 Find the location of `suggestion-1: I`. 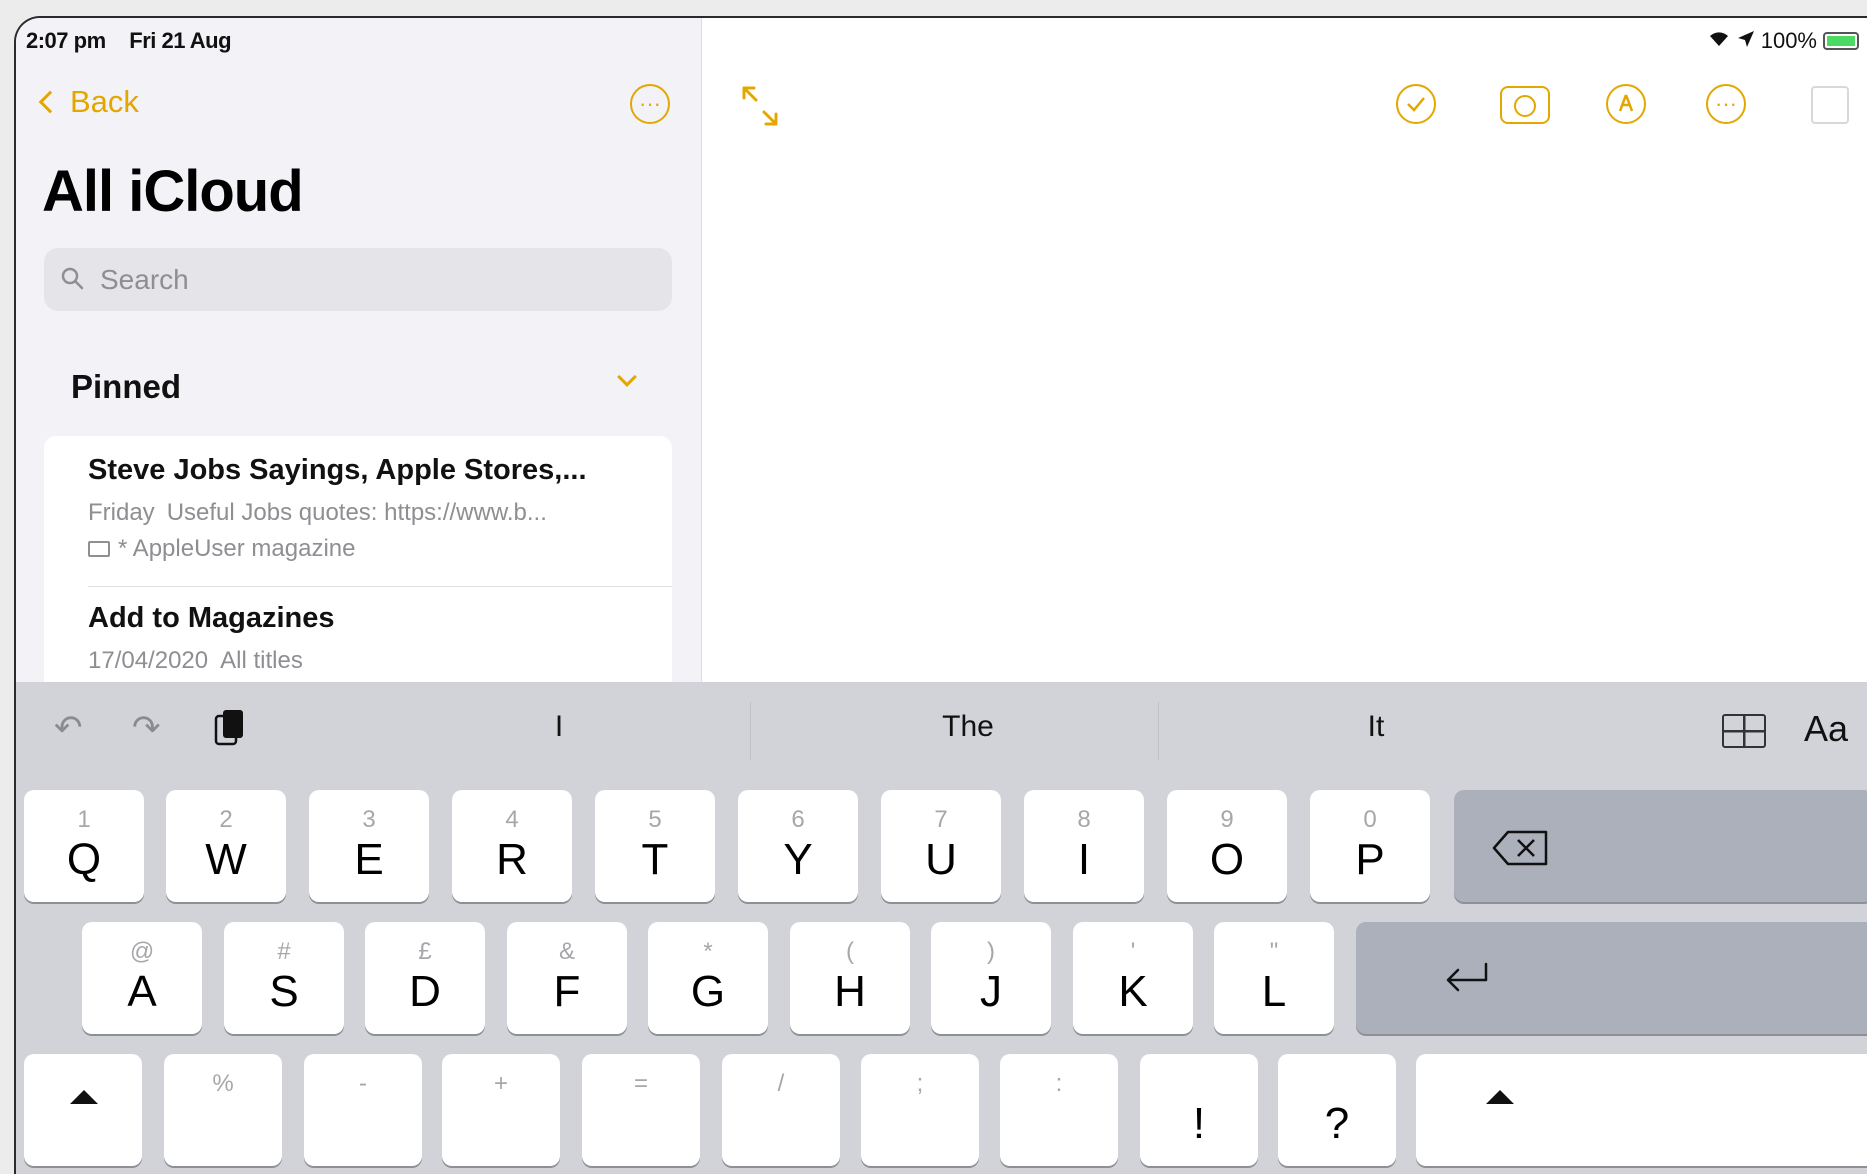

suggestion-1: I is located at coordinates (559, 727).